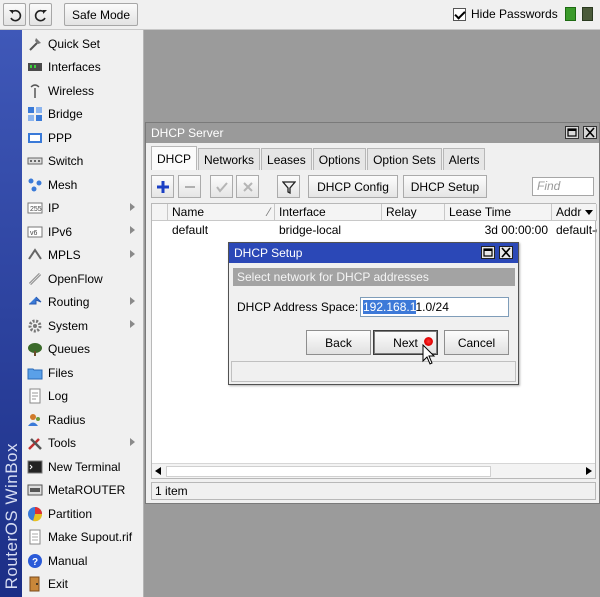  Describe the element at coordinates (589, 212) in the screenshot. I see `column-menu-icon` at that location.